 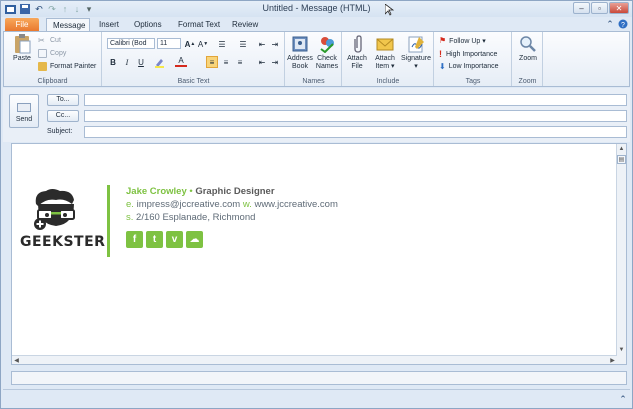 What do you see at coordinates (174, 239) in the screenshot?
I see `vimeo-icon: v` at bounding box center [174, 239].